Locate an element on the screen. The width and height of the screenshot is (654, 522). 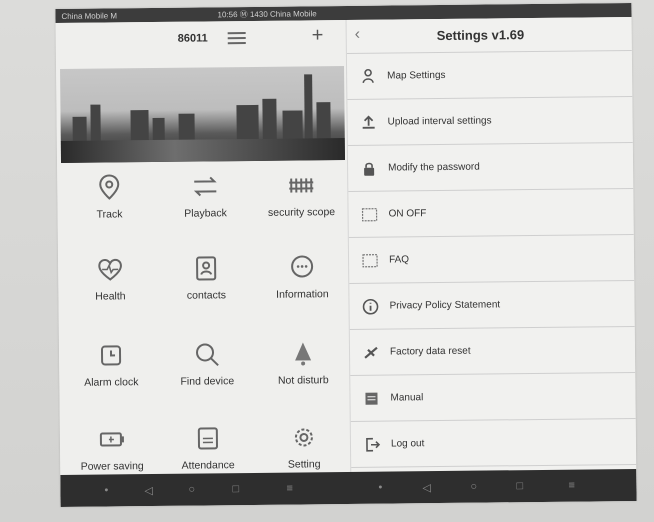
info-icon is located at coordinates (370, 306).